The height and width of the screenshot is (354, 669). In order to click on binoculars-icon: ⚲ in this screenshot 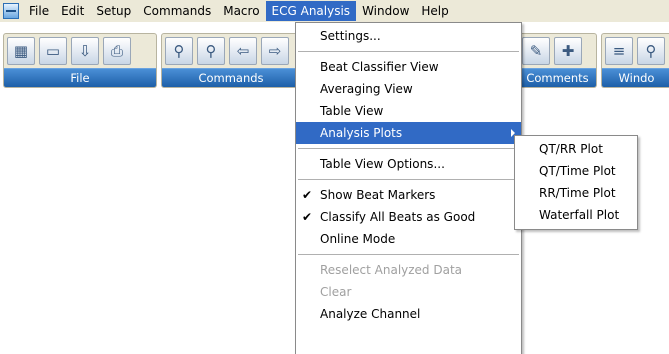, I will do `click(179, 51)`.